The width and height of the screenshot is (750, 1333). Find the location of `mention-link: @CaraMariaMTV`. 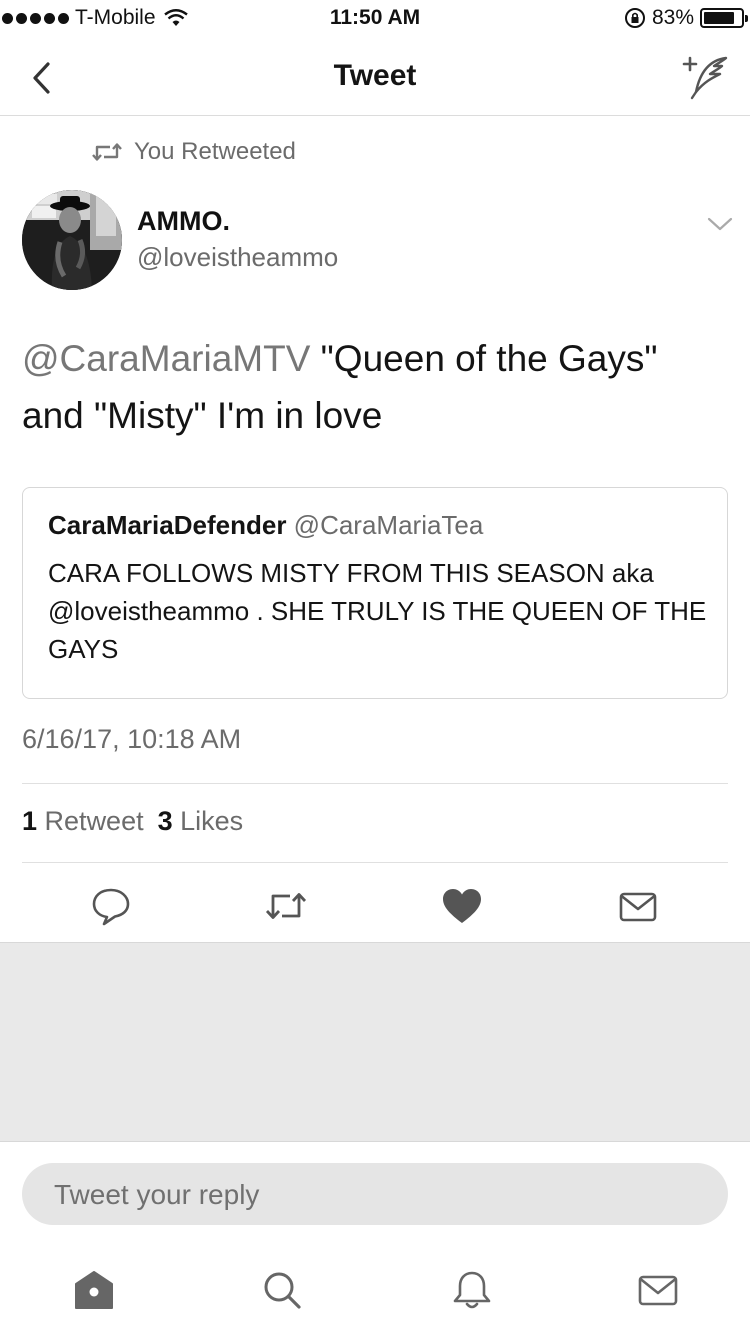

mention-link: @CaraMariaMTV is located at coordinates (166, 358).